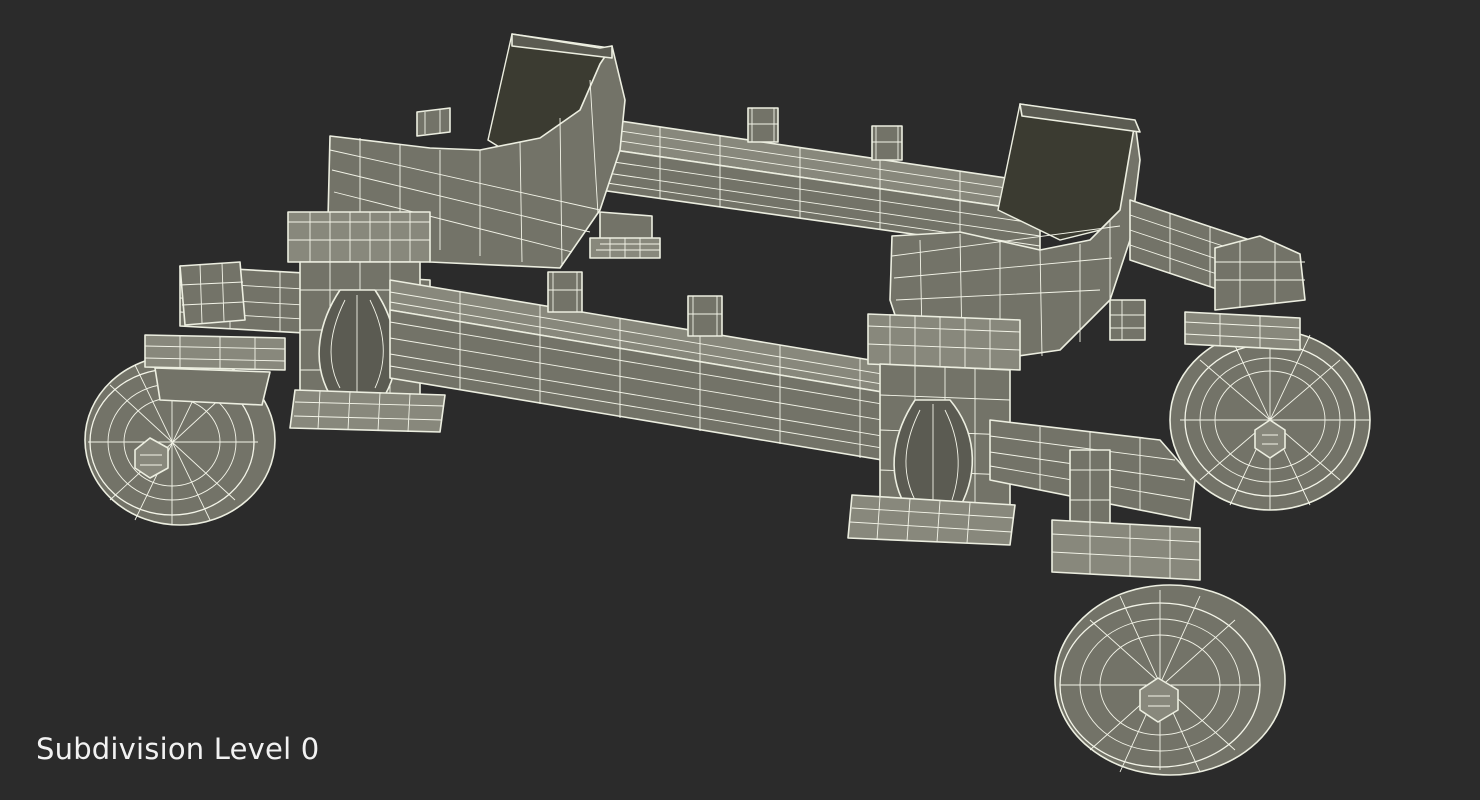  What do you see at coordinates (1127, 320) in the screenshot?
I see `rear-right-mount` at bounding box center [1127, 320].